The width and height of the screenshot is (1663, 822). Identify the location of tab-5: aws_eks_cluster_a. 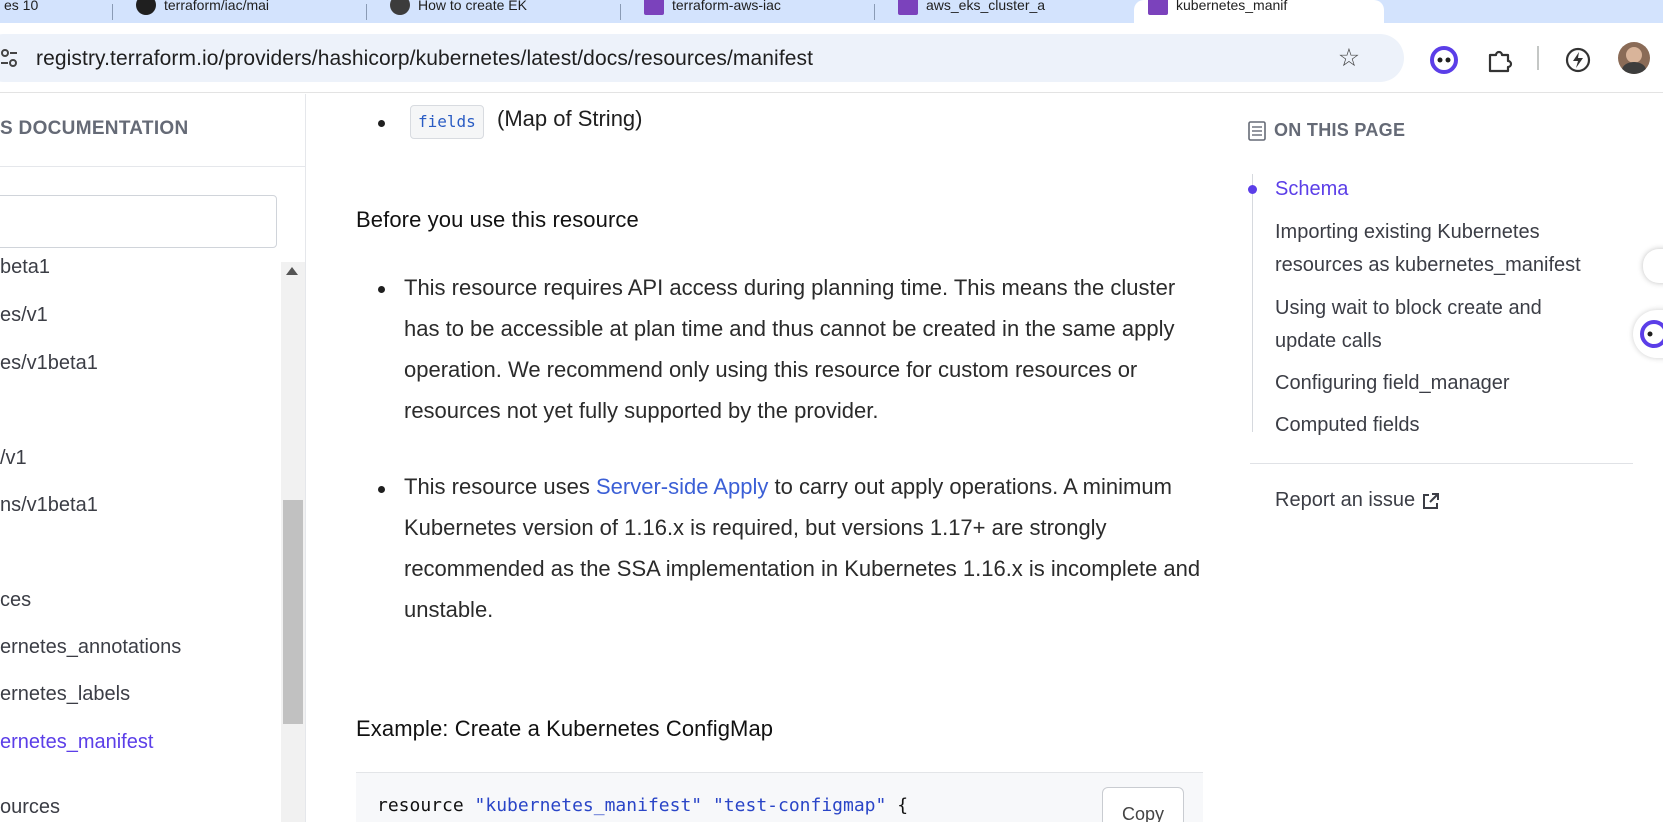
(1004, 11).